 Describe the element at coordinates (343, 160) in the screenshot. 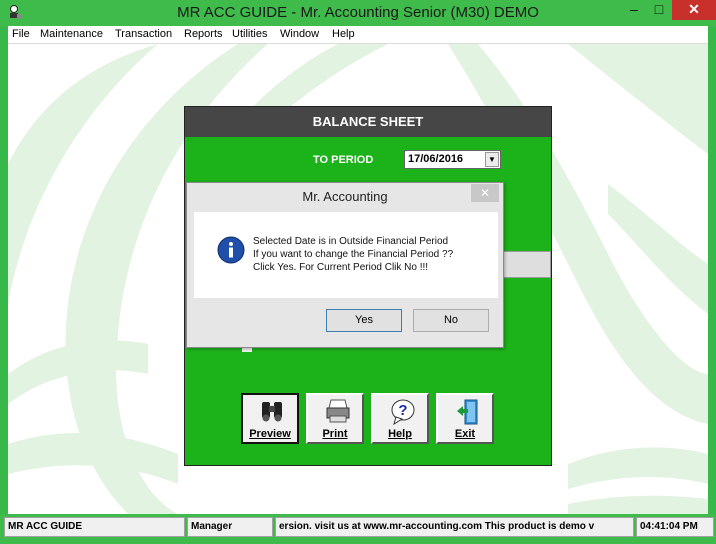

I see `to-period-label: TO PERIOD` at that location.